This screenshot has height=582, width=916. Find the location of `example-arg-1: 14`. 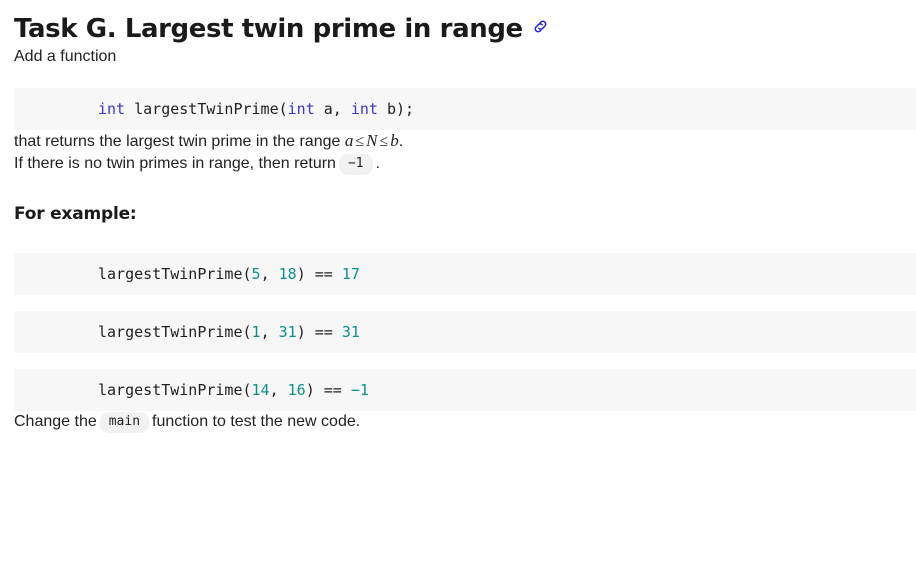

example-arg-1: 14 is located at coordinates (260, 390).